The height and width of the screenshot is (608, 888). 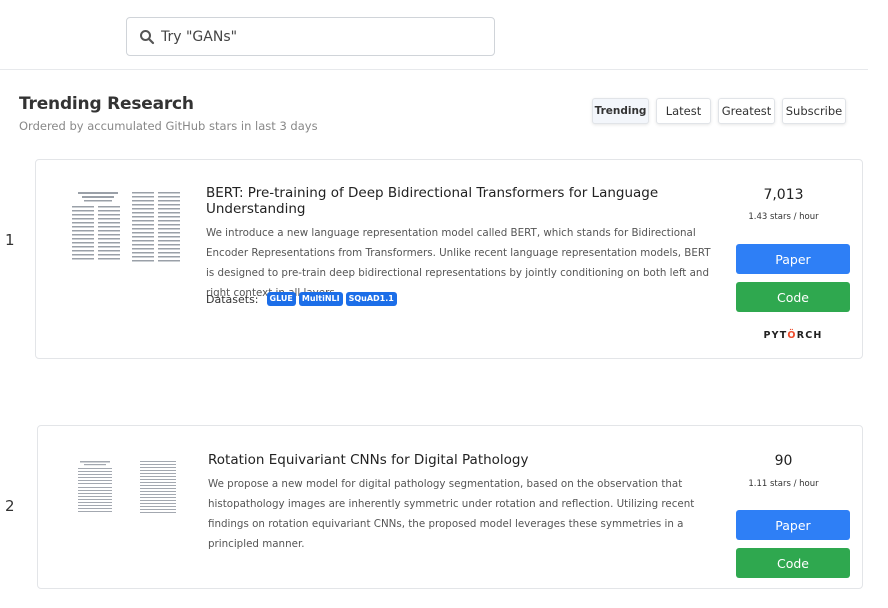 I want to click on stars-per-hour: 1.43 stars / hour, so click(x=783, y=217).